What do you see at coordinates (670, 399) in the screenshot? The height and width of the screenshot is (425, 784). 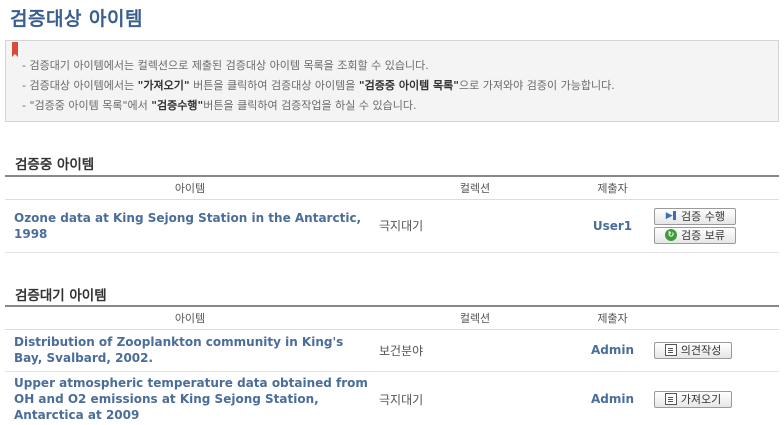 I see `document-import-icon` at bounding box center [670, 399].